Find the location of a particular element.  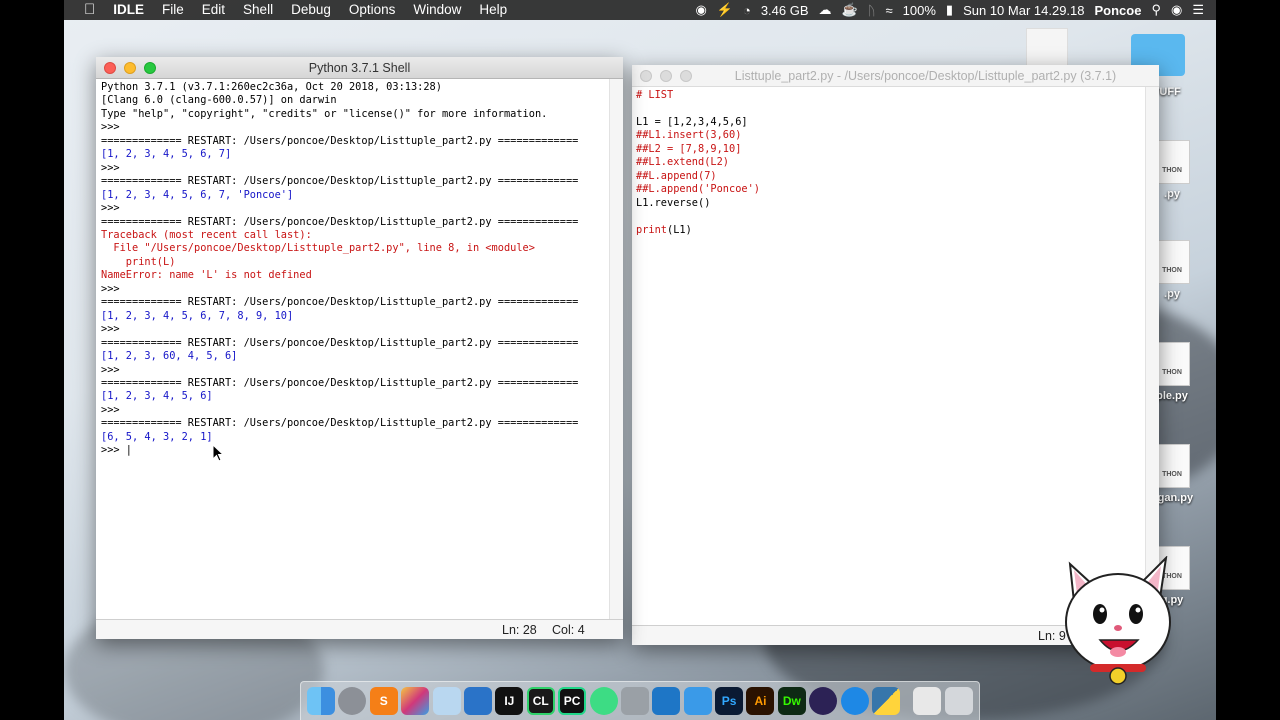

dock-eclipse is located at coordinates (823, 701).